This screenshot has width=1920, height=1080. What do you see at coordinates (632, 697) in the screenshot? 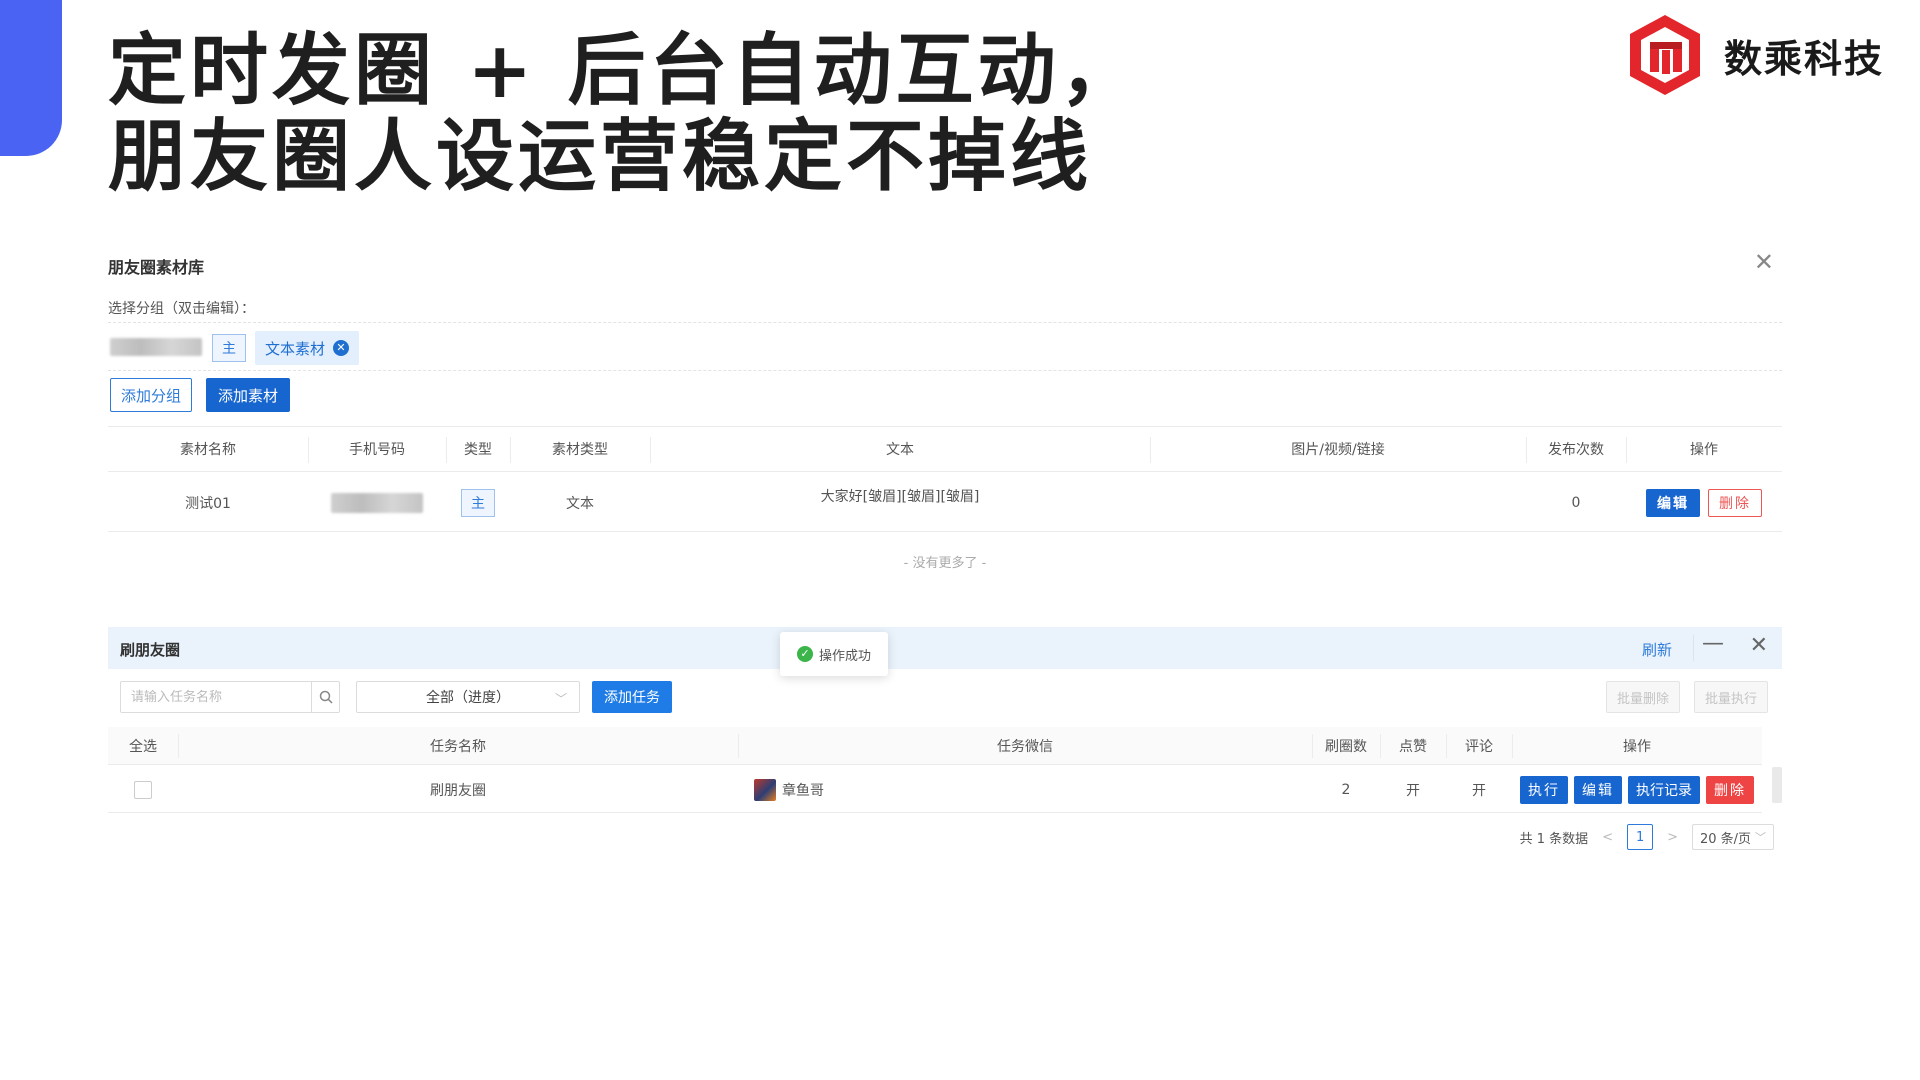
I see `add-task-button: 添加任务` at bounding box center [632, 697].